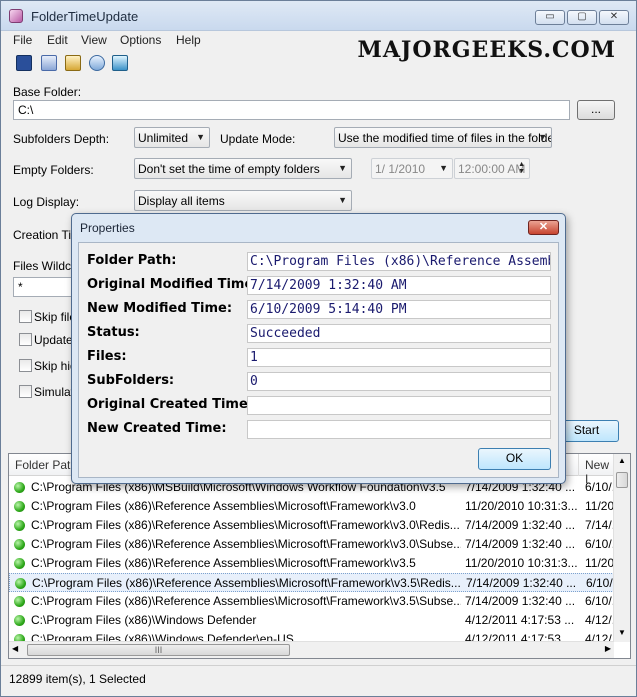 Image resolution: width=637 pixels, height=697 pixels. I want to click on original-created-time-value, so click(399, 405).